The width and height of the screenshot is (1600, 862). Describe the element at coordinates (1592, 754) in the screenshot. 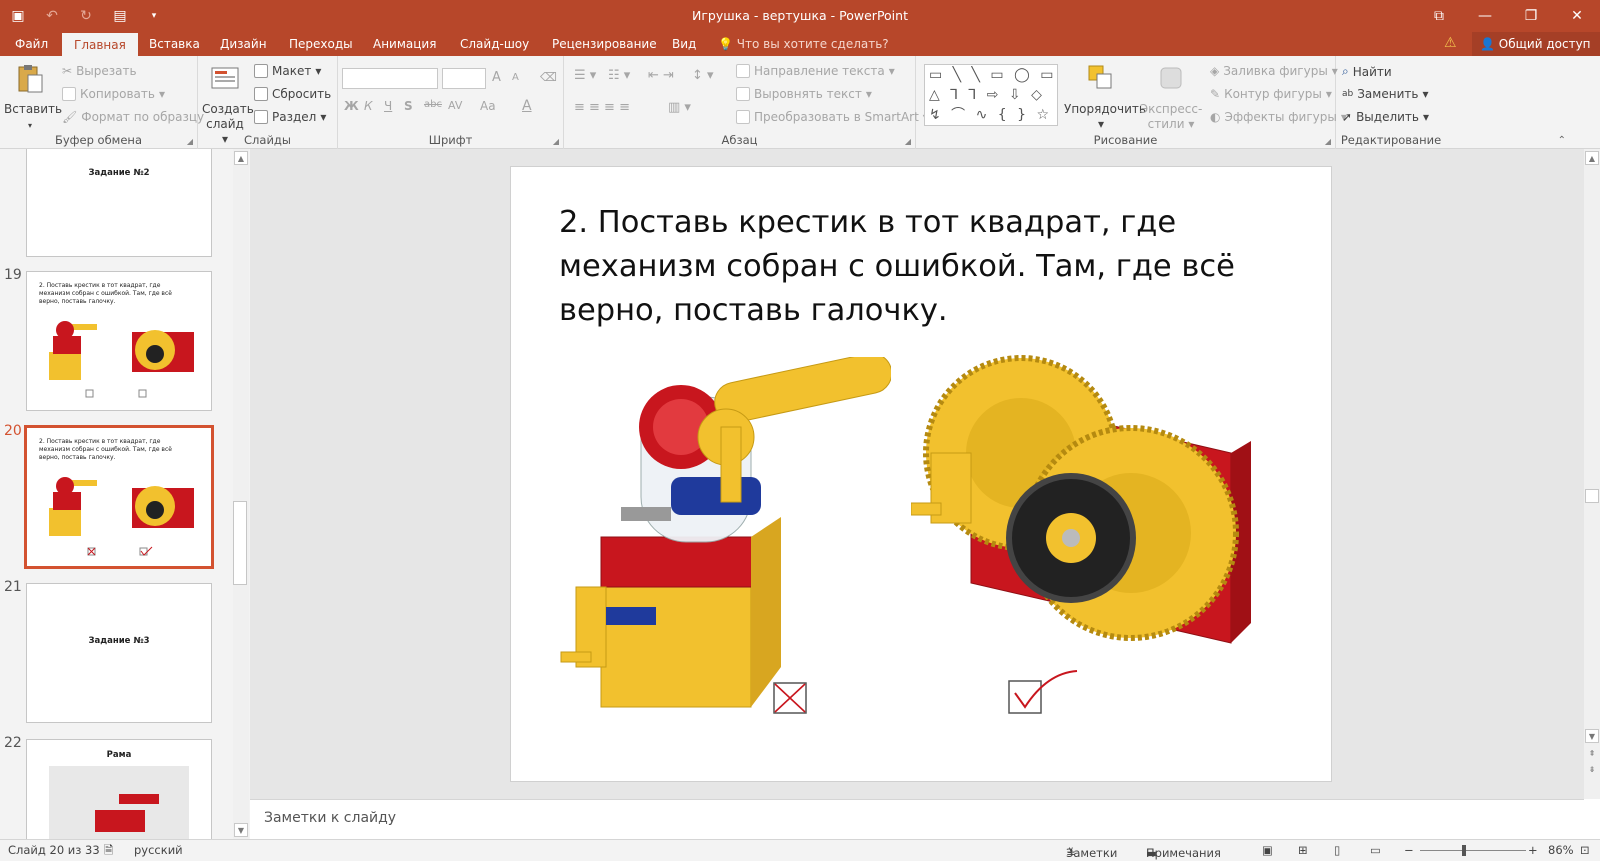

I see `previous-slide-icon: ⇞` at that location.